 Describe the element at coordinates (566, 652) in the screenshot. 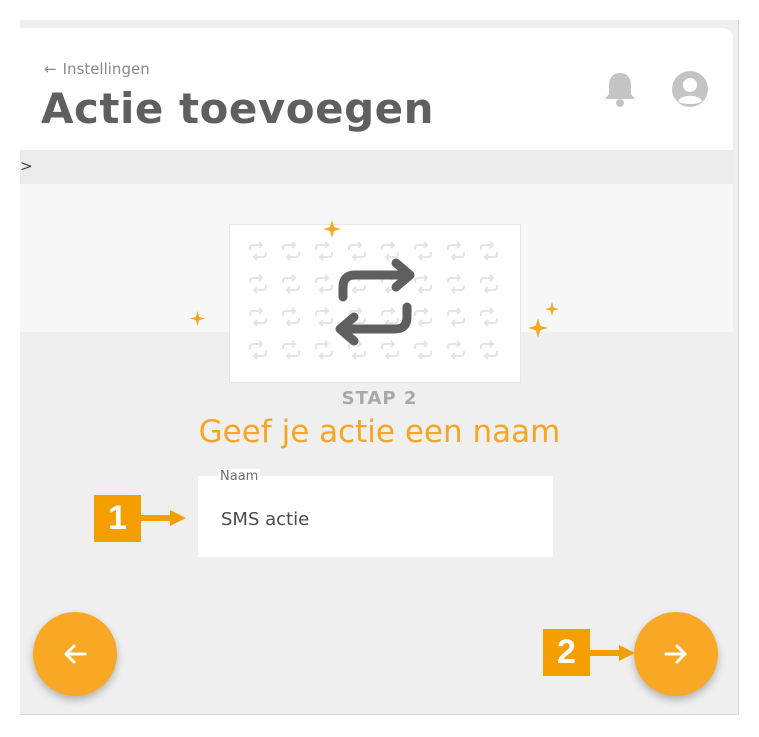

I see `callout-badge-2: 2` at that location.